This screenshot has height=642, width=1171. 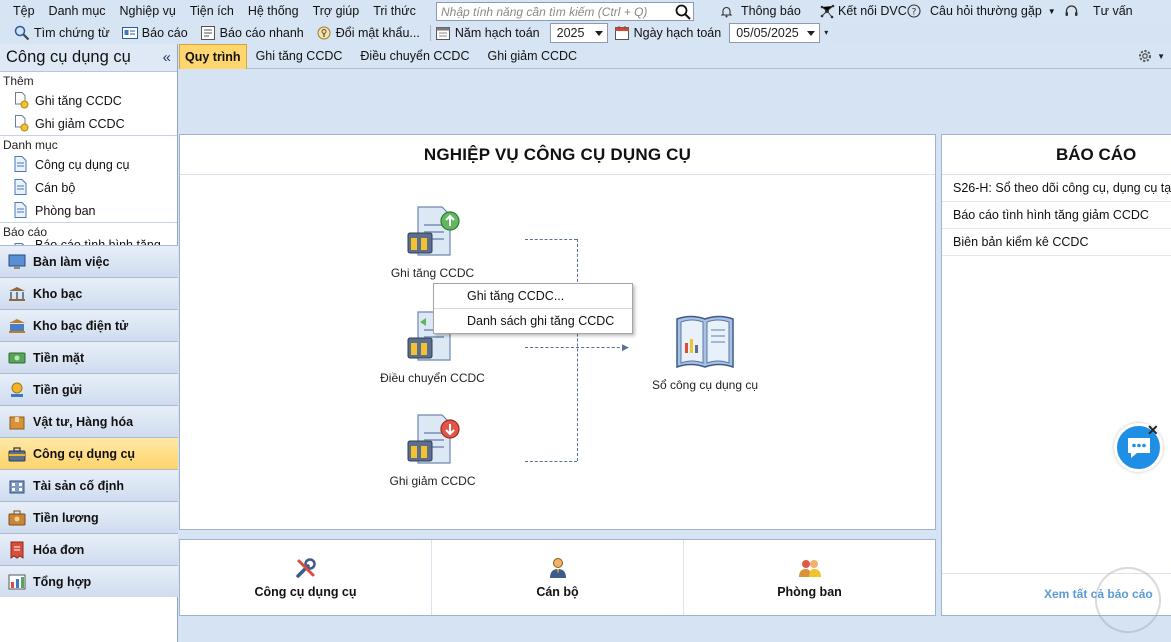 I want to click on menu-file: Tệp, so click(x=21, y=11).